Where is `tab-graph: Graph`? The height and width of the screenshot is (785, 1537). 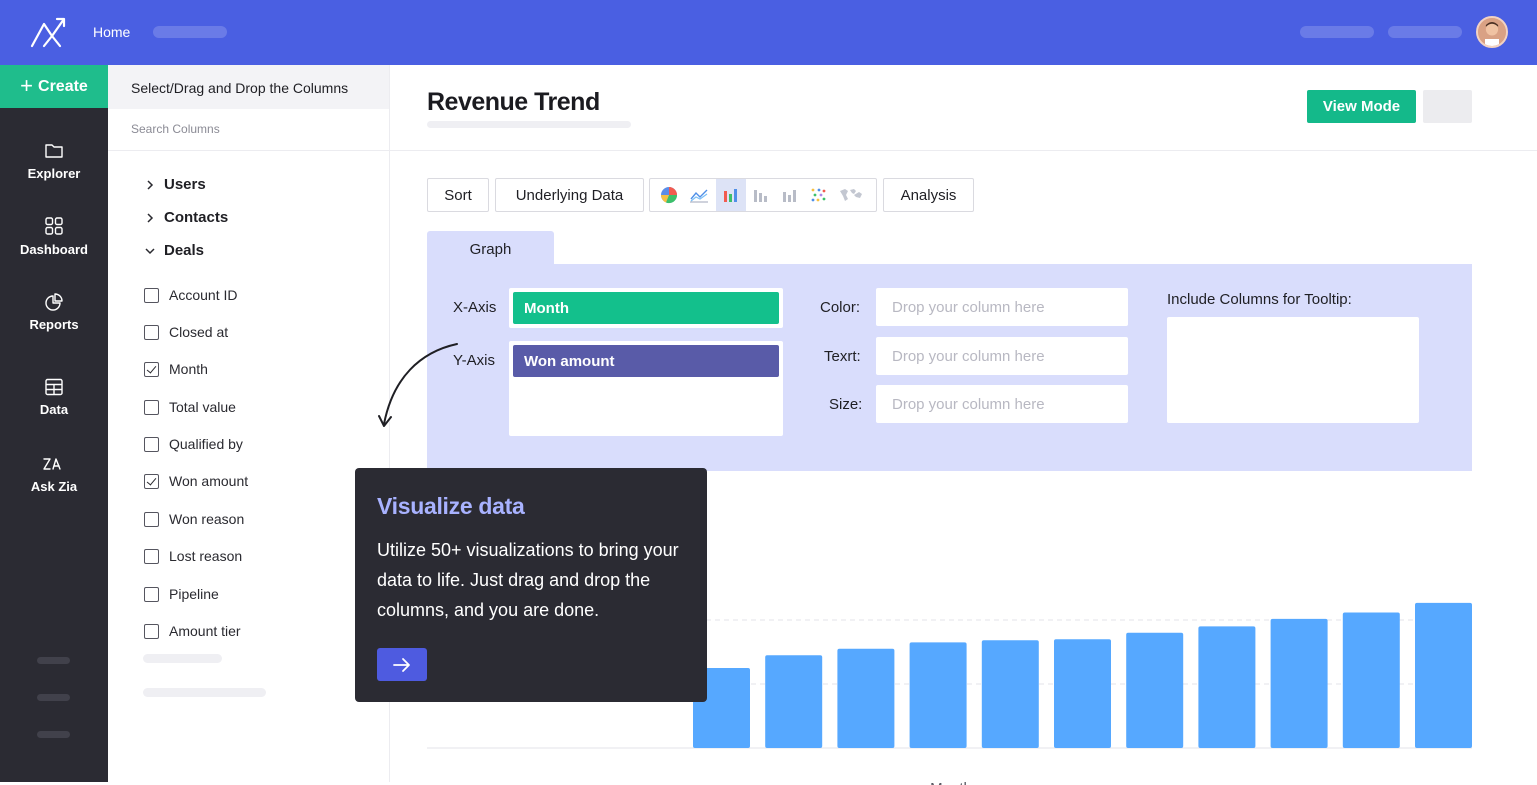 tab-graph: Graph is located at coordinates (490, 249).